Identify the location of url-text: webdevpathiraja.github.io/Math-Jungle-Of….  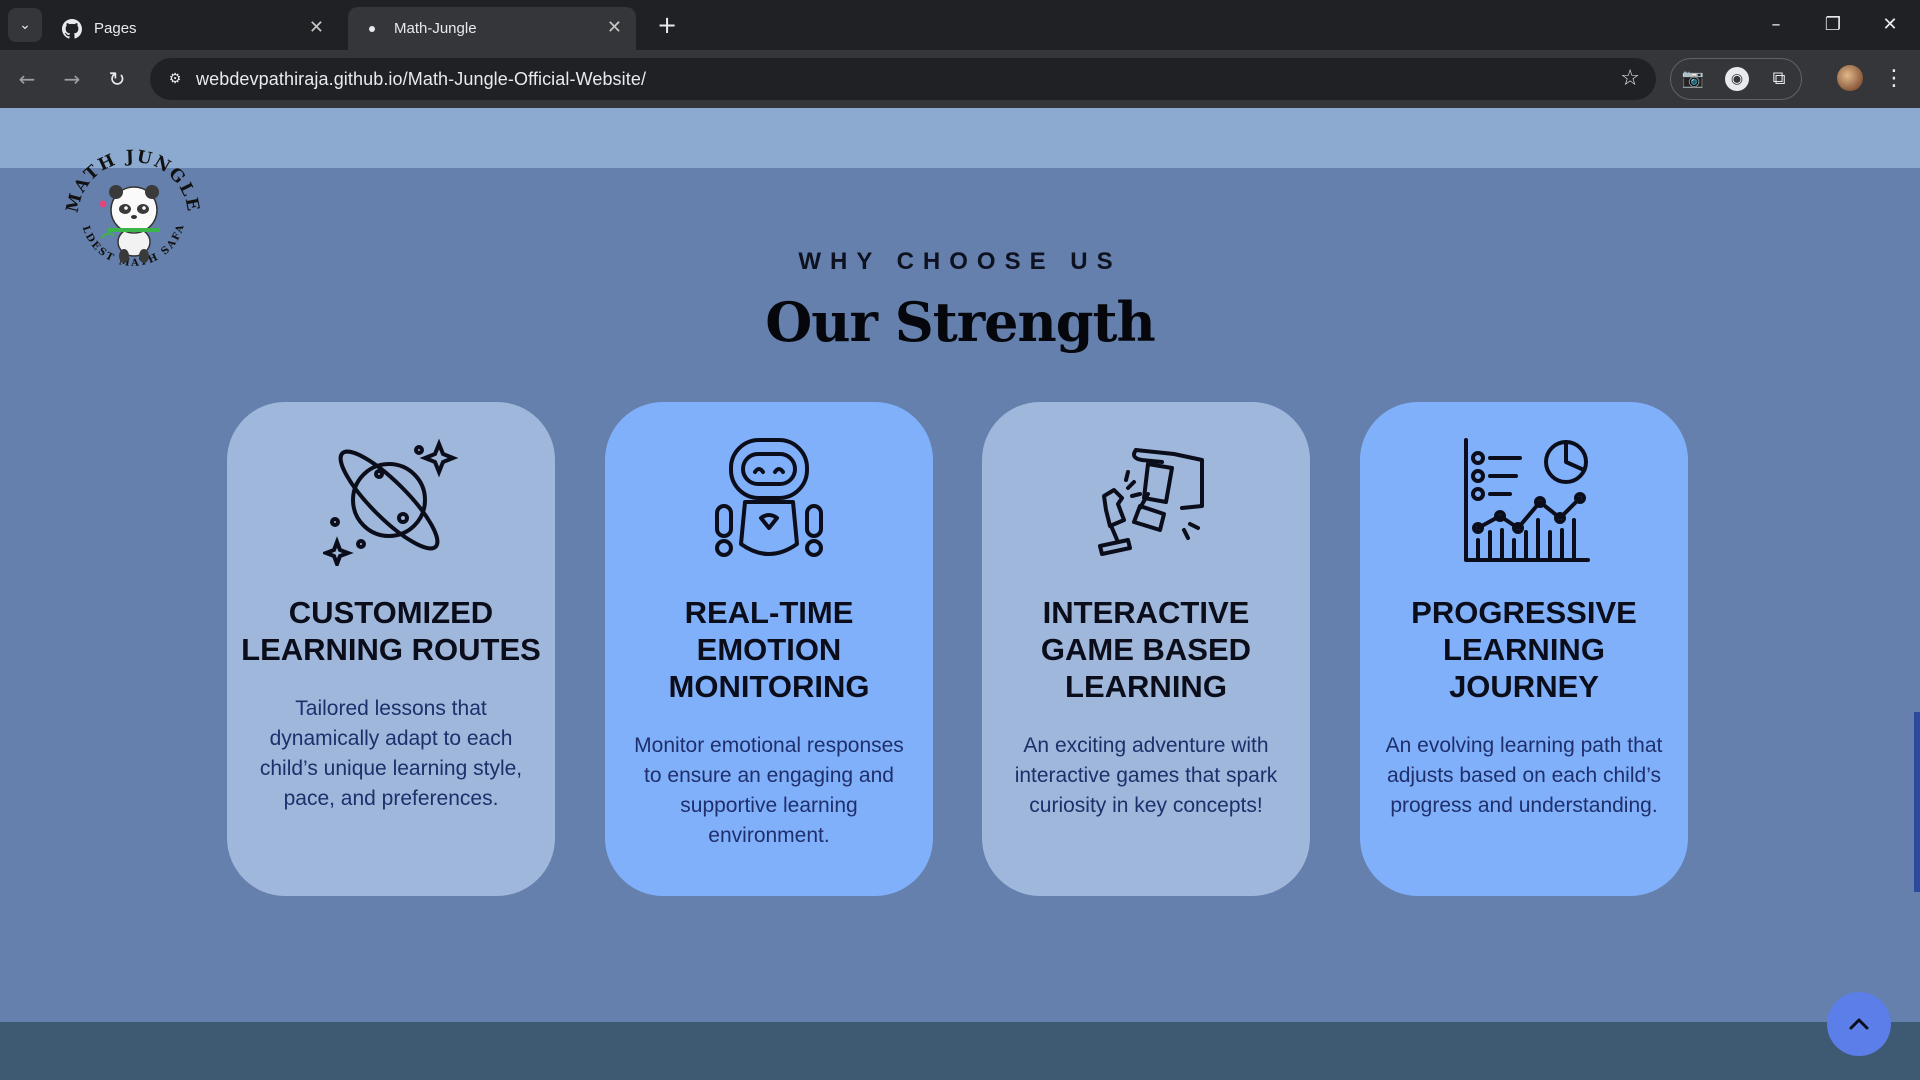
(421, 79).